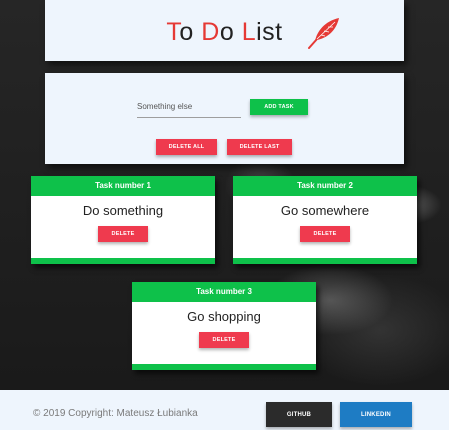 The width and height of the screenshot is (449, 430). I want to click on task-card-text: Do something, so click(123, 210).